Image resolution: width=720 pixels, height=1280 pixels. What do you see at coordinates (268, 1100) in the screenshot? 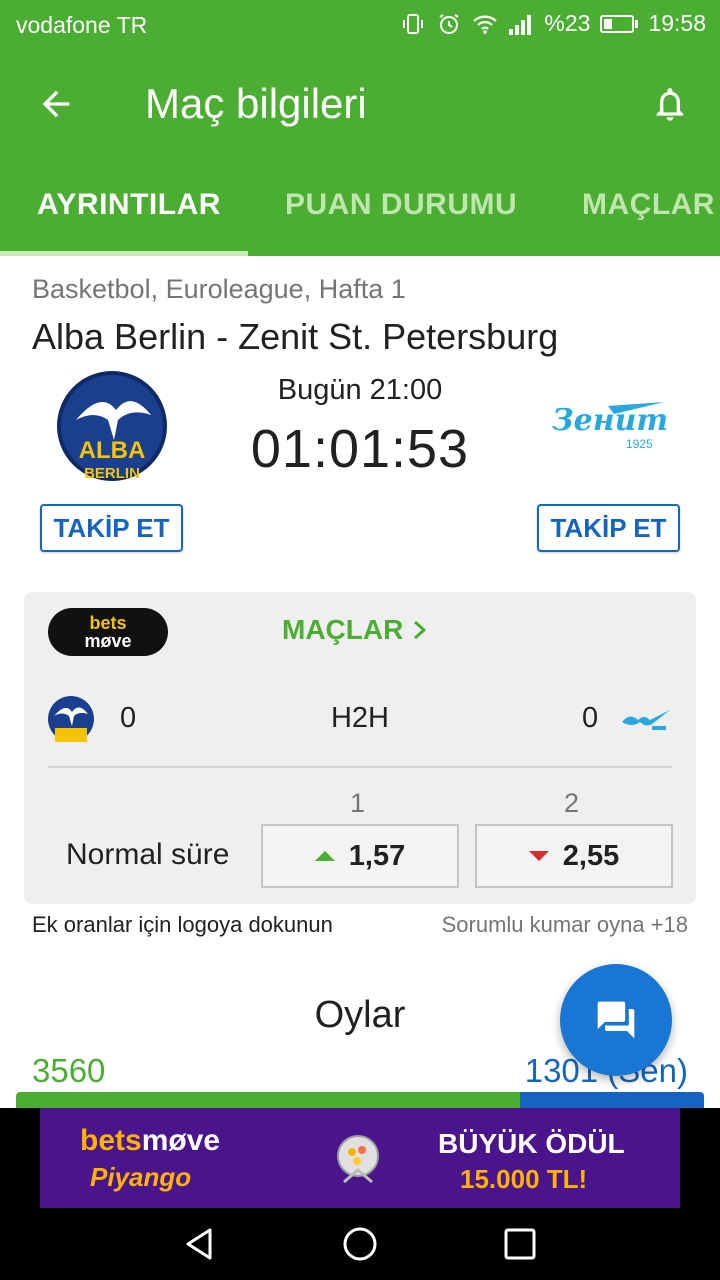
I see `votes-bar-home` at bounding box center [268, 1100].